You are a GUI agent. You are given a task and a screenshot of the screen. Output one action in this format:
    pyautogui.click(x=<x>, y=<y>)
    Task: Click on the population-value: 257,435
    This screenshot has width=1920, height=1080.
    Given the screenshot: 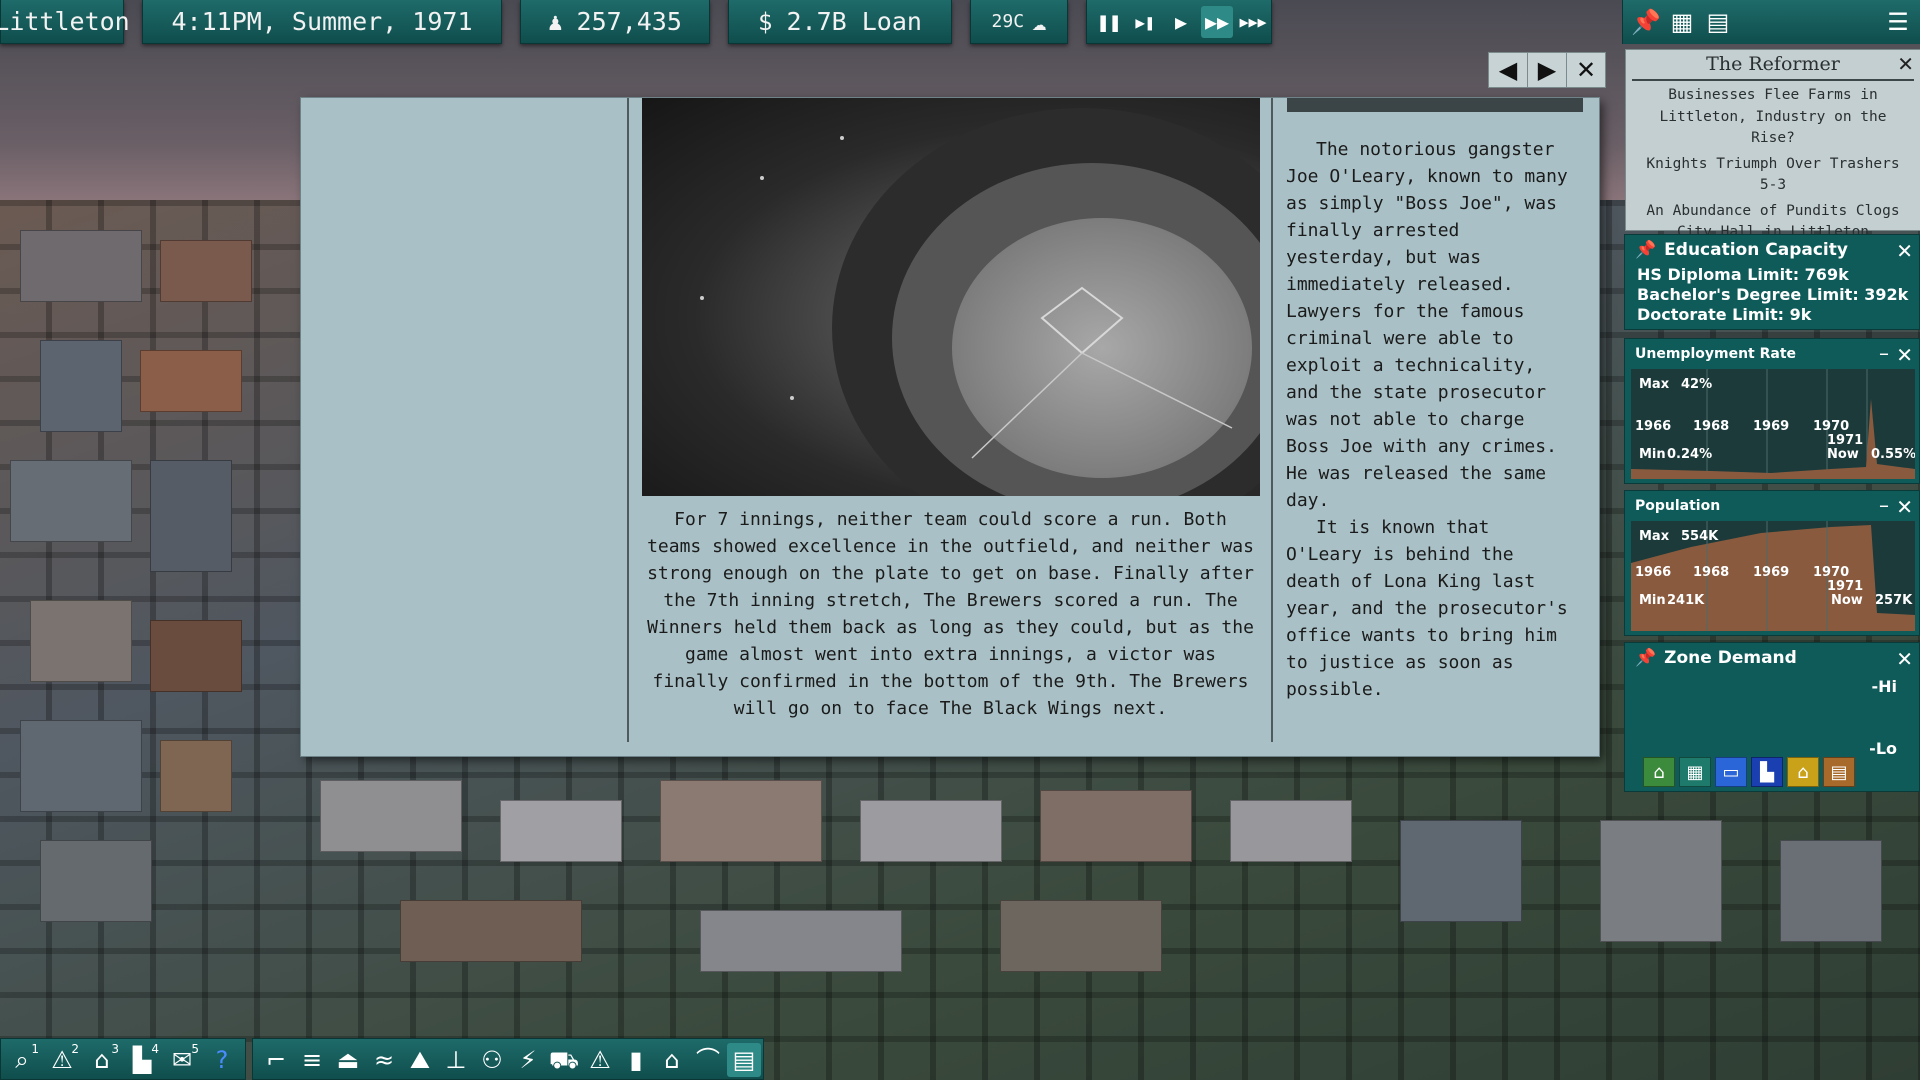 What is the action you would take?
    pyautogui.click(x=629, y=21)
    